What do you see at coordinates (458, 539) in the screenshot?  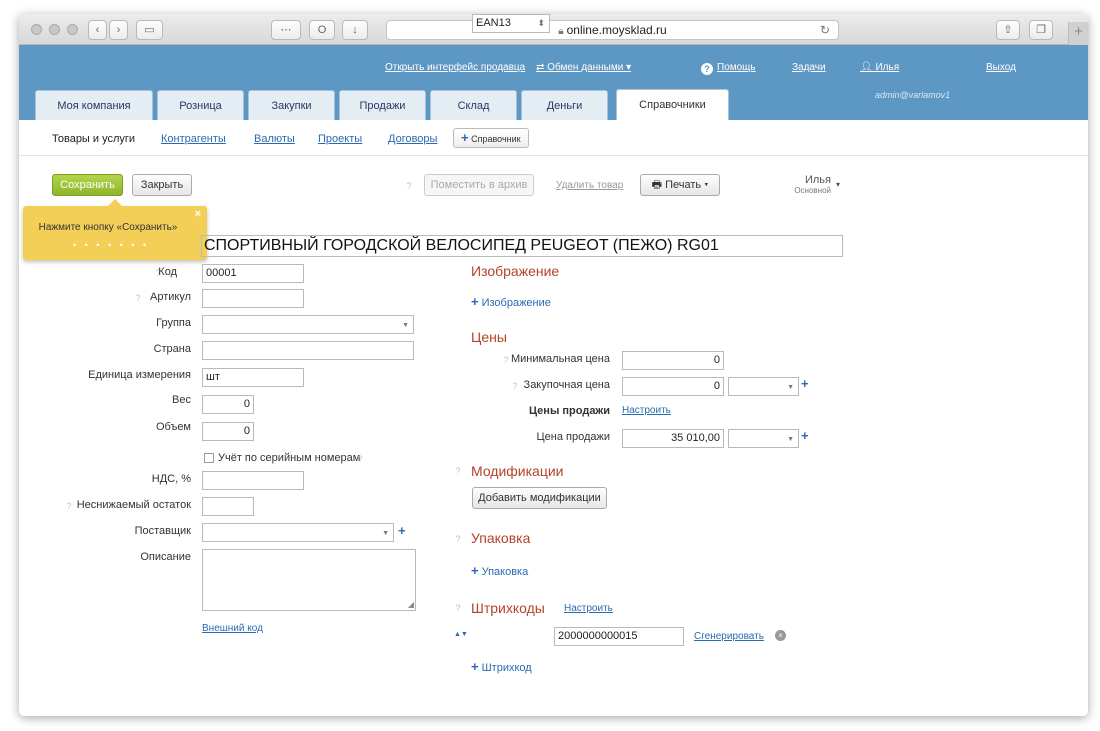 I see `packaging-help-icon: ?` at bounding box center [458, 539].